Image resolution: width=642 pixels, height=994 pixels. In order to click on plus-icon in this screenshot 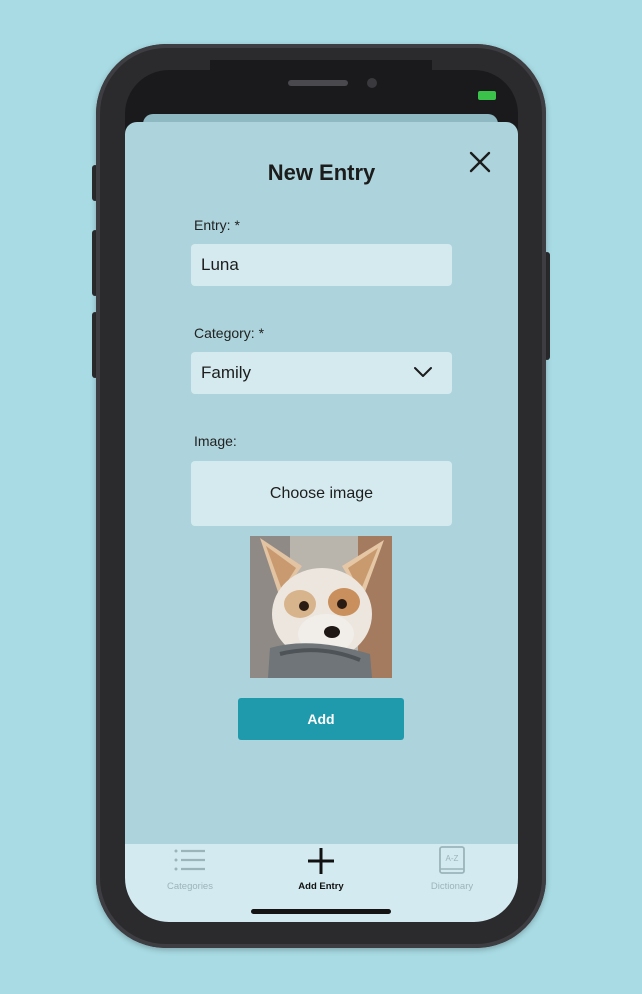, I will do `click(321, 861)`.